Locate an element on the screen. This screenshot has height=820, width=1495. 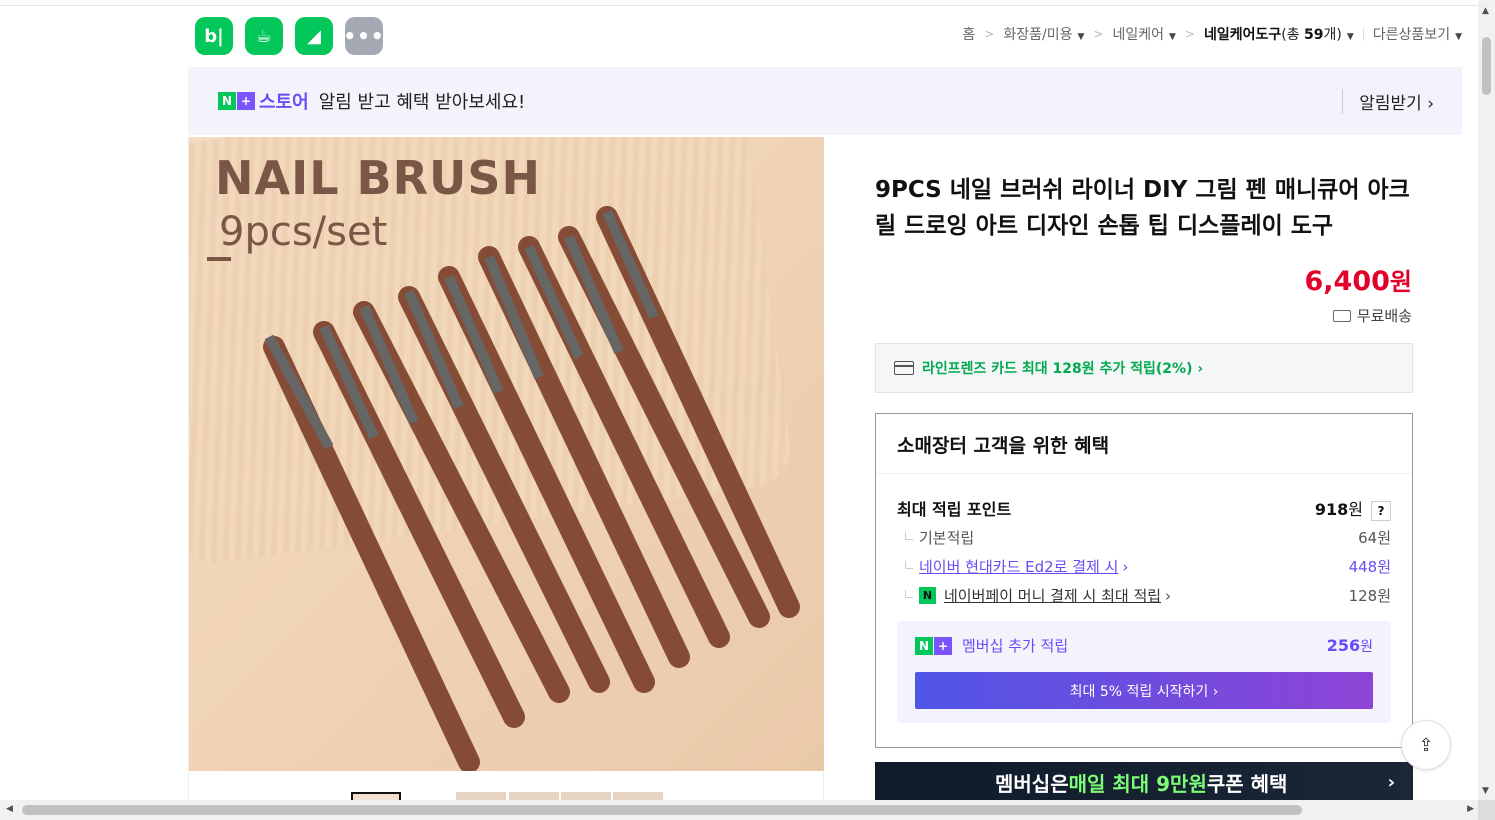
breadcrumb-category-2: 네일케어 ▼ is located at coordinates (1143, 34).